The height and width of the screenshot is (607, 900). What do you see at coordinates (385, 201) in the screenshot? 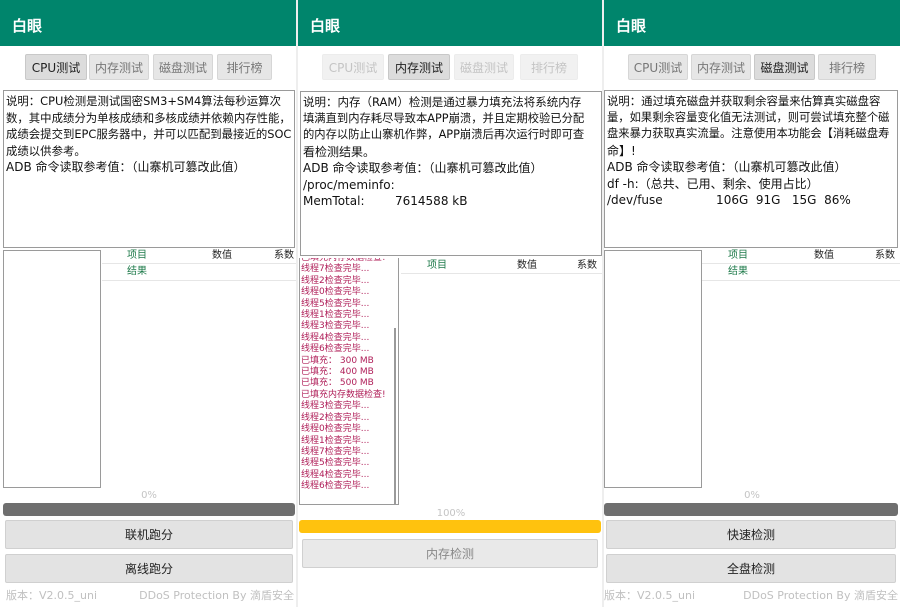
I see `memtotal-value: MemTotal: 7614588 kB` at bounding box center [385, 201].